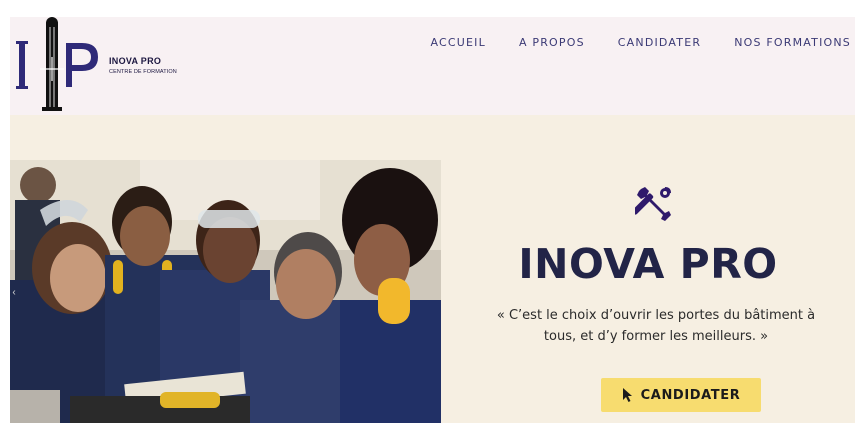  I want to click on brand-logo: INOVA PRO CENTRE DE FORMATION, so click(101, 65).